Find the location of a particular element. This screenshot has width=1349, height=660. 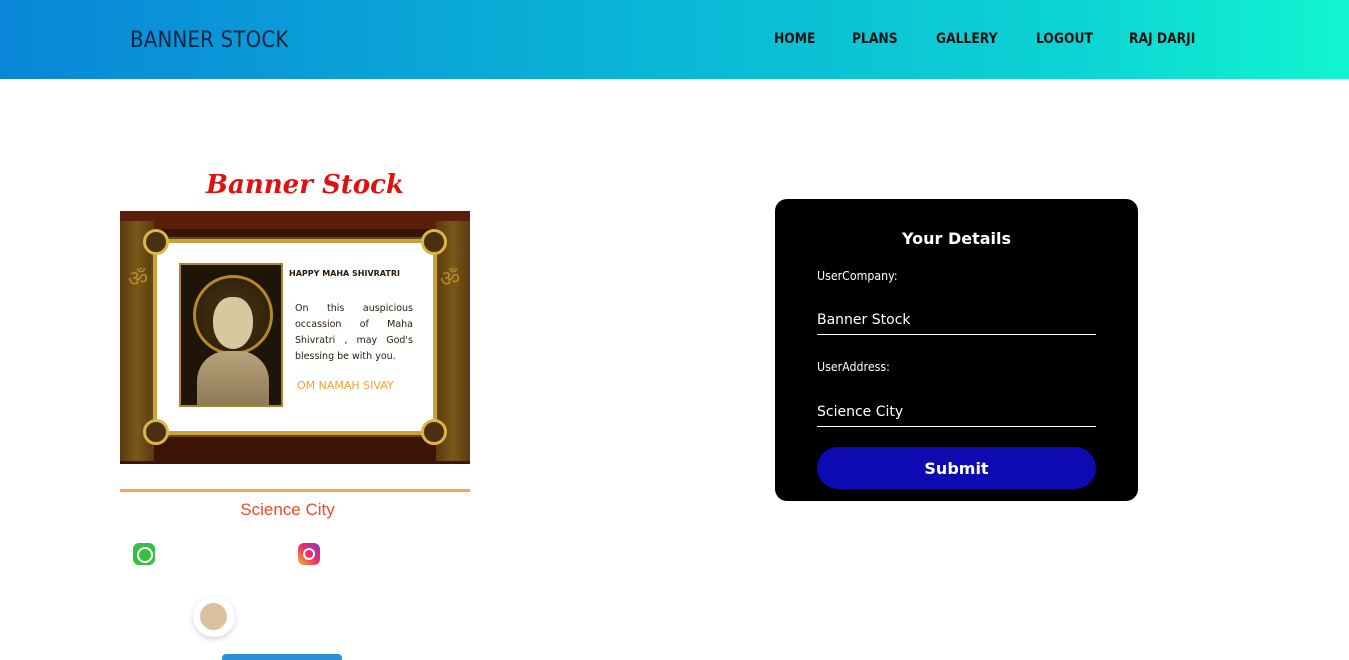

banner-address: Science City is located at coordinates (287, 509).